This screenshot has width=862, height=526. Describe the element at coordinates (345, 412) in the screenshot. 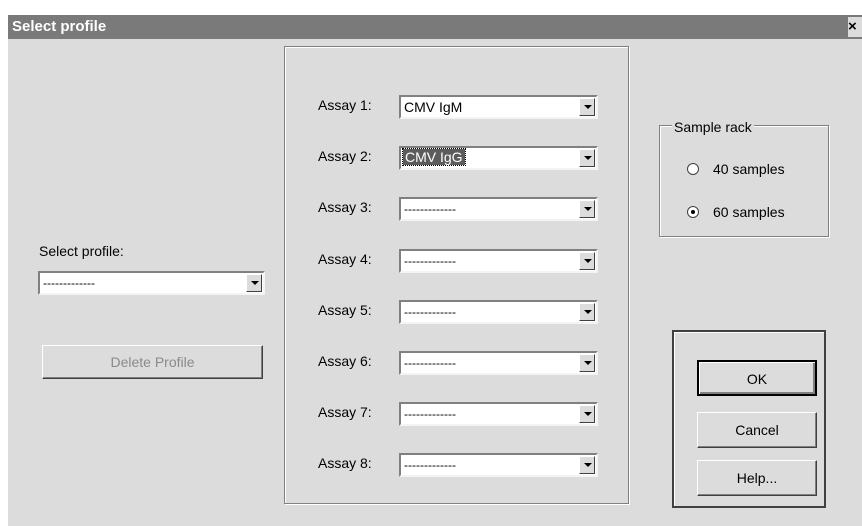

I see `assay-7-label: Assay 7:` at that location.